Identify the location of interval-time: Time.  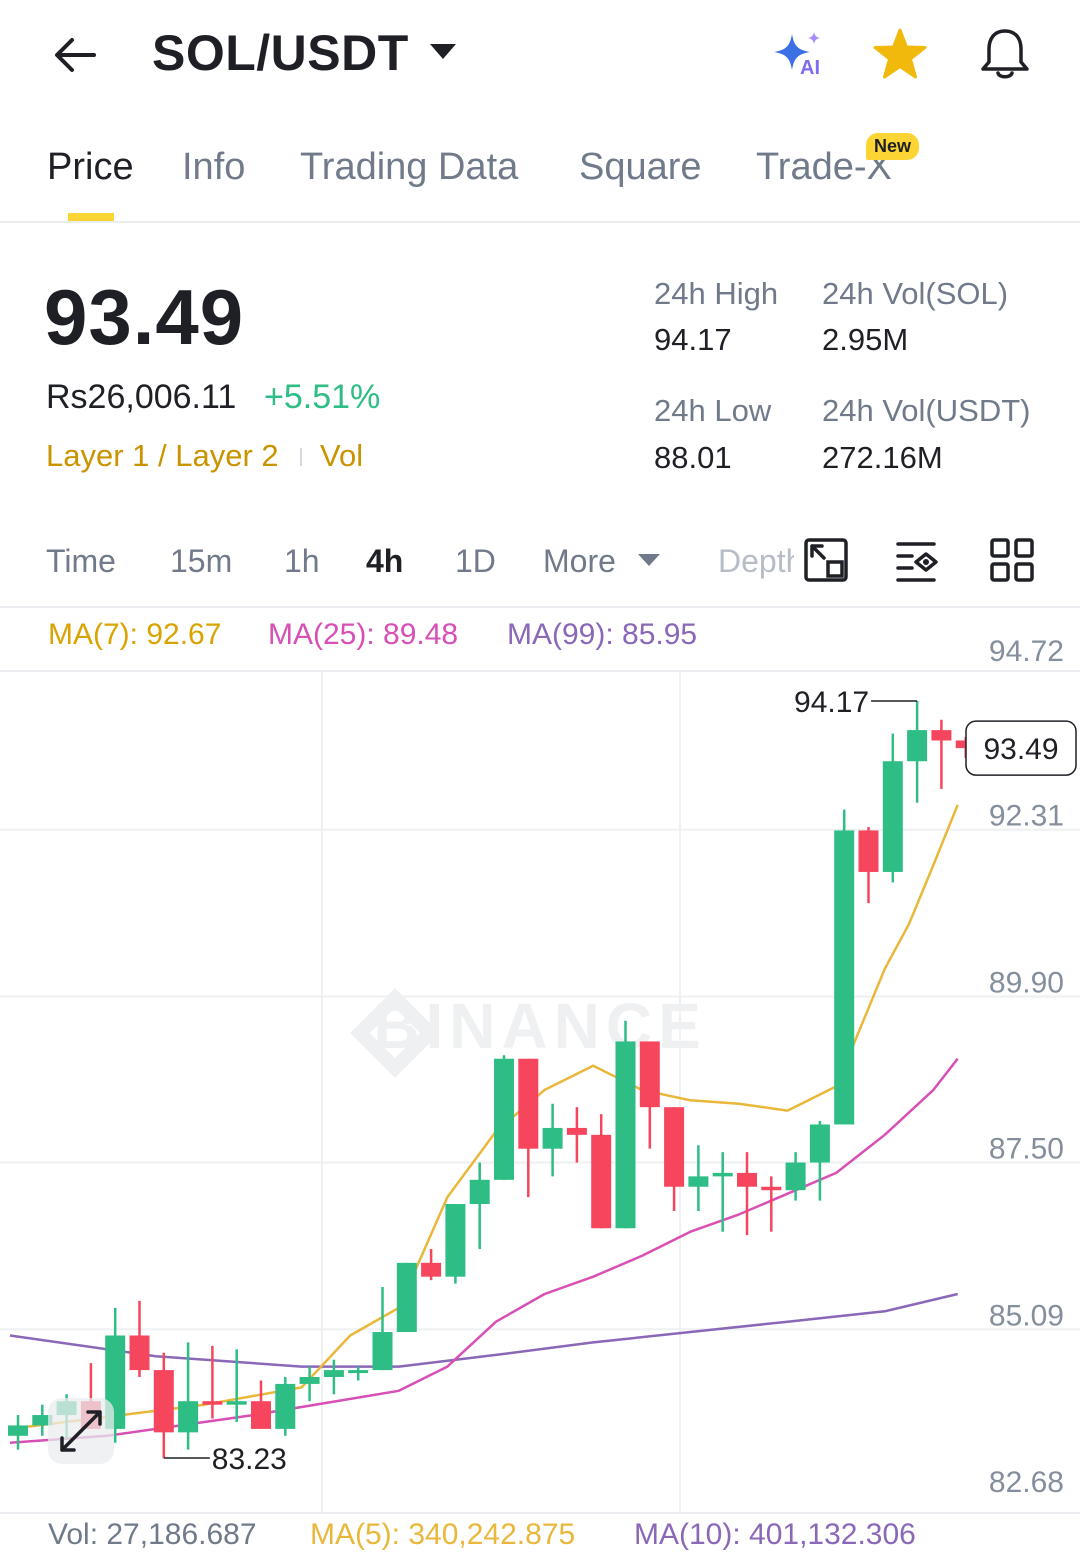
(81, 561).